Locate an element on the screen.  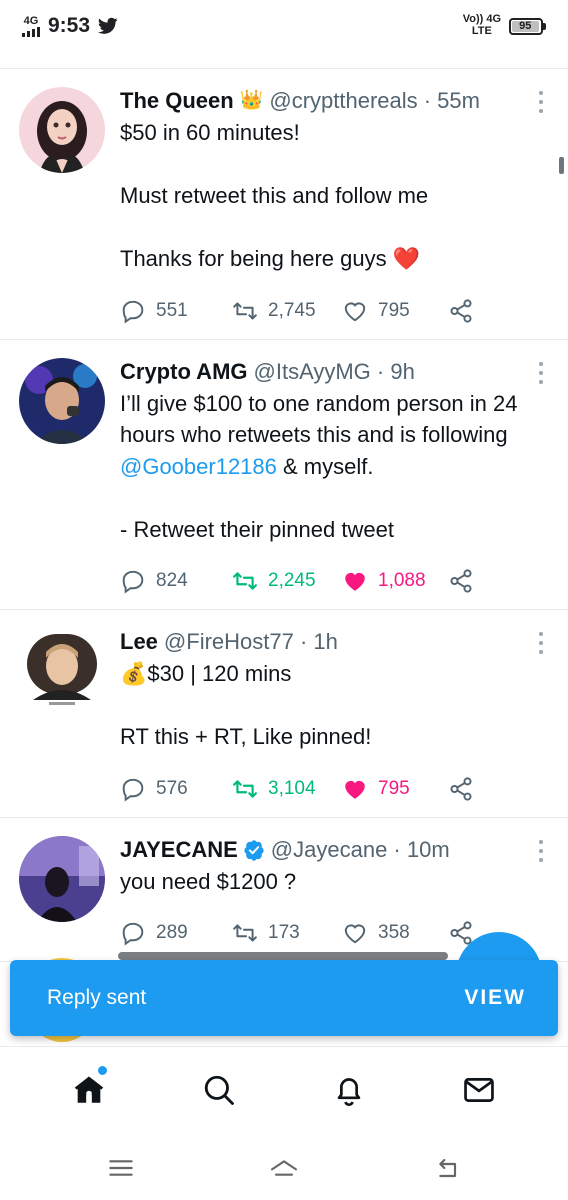
divider is located at coordinates (284, 1046).